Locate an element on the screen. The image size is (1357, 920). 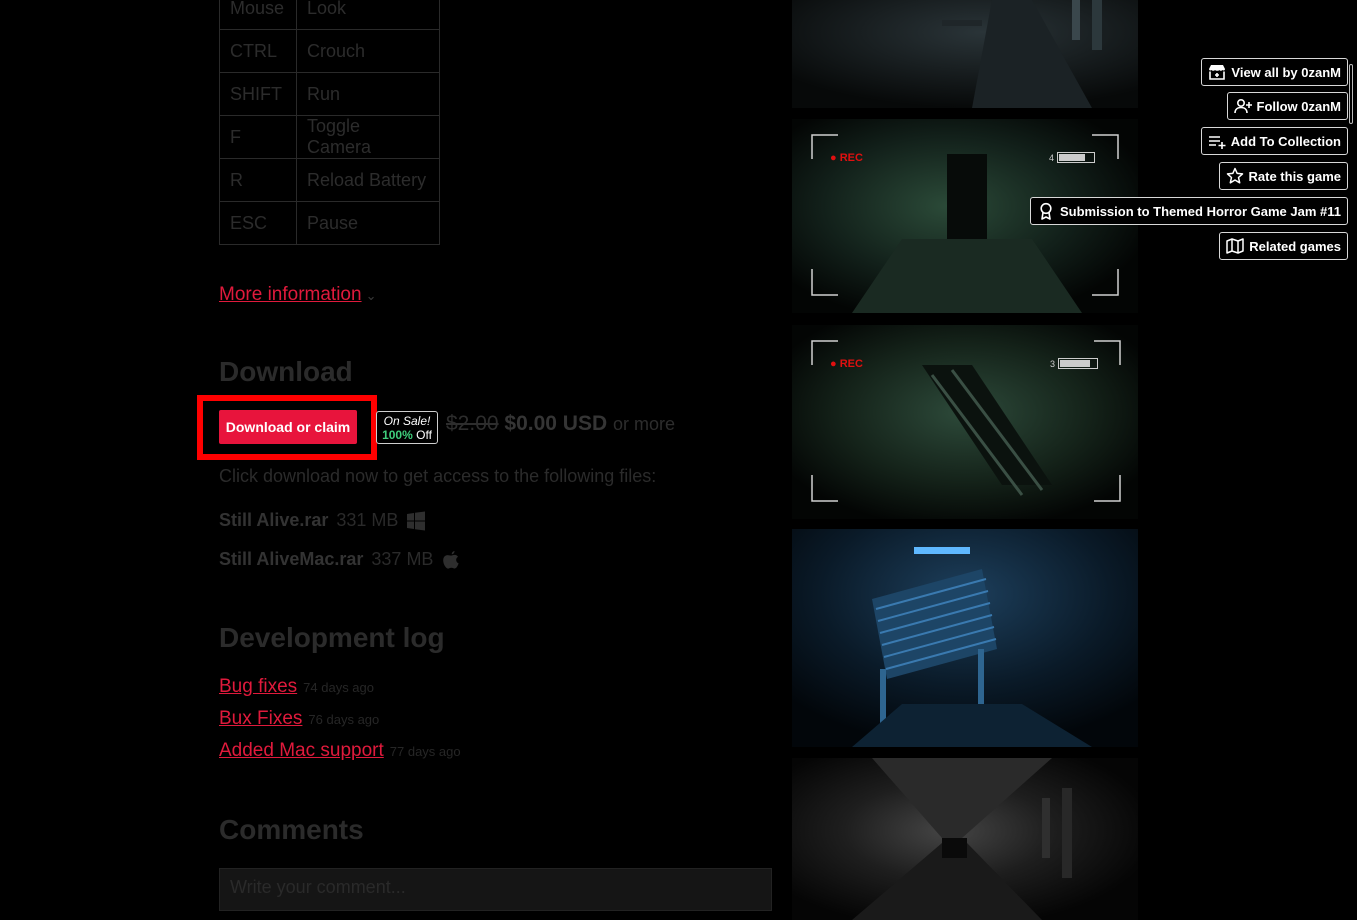
table-row: Mouse Look is located at coordinates (329, 15).